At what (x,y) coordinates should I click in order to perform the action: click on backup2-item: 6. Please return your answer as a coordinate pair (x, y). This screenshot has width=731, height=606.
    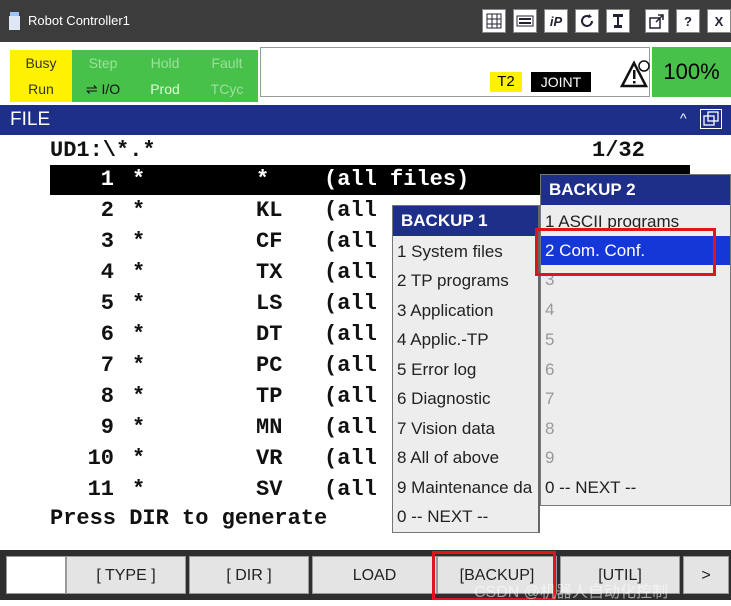
    Looking at the image, I should click on (635, 369).